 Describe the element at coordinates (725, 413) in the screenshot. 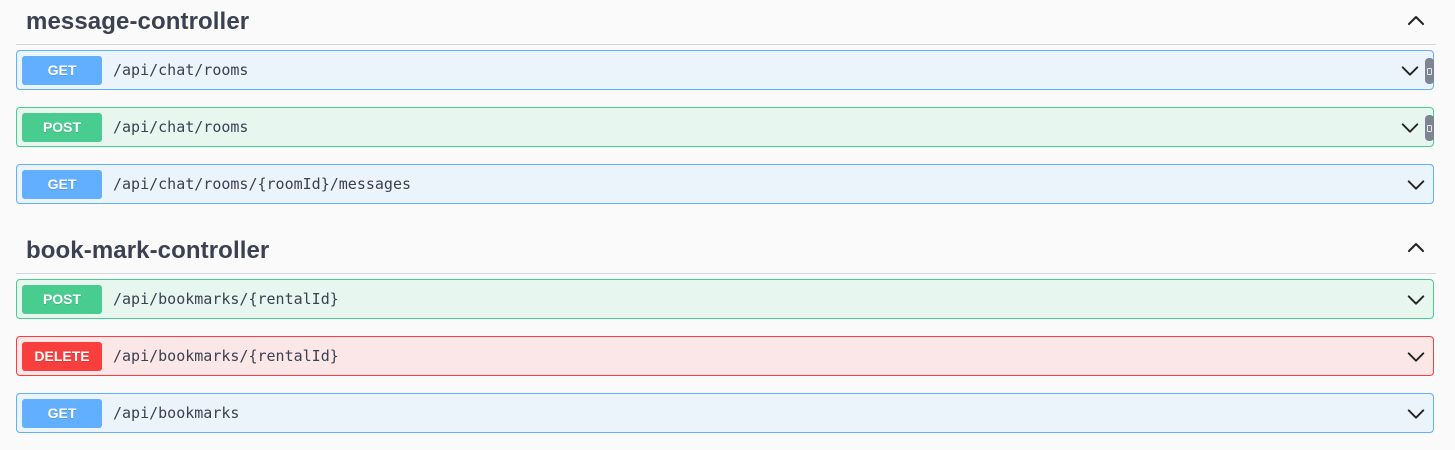

I see `operation-get-bookmarks: GET /api/bookmarks` at that location.